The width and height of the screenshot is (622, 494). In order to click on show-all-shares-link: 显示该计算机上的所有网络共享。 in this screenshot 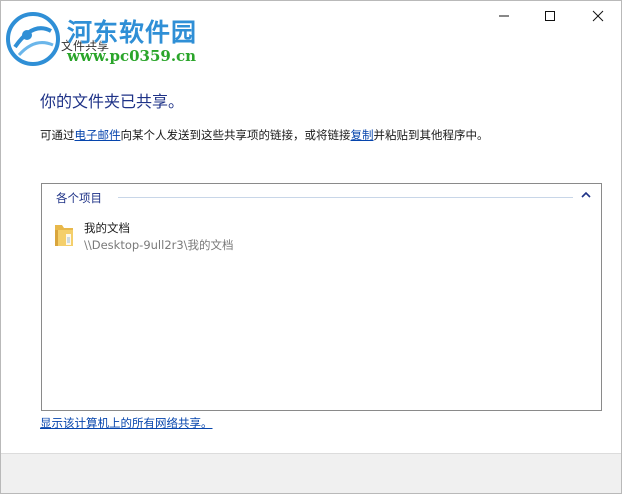, I will do `click(126, 423)`.